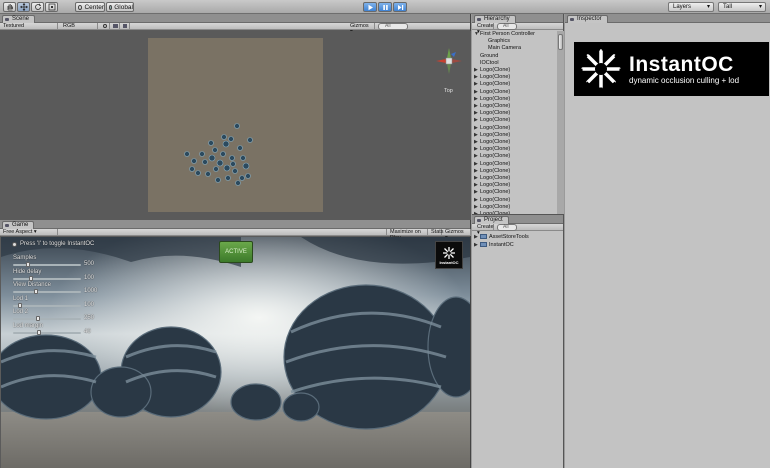 The height and width of the screenshot is (468, 770). What do you see at coordinates (503, 34) in the screenshot?
I see `hierarchy-item: ▼First Person Controller` at bounding box center [503, 34].